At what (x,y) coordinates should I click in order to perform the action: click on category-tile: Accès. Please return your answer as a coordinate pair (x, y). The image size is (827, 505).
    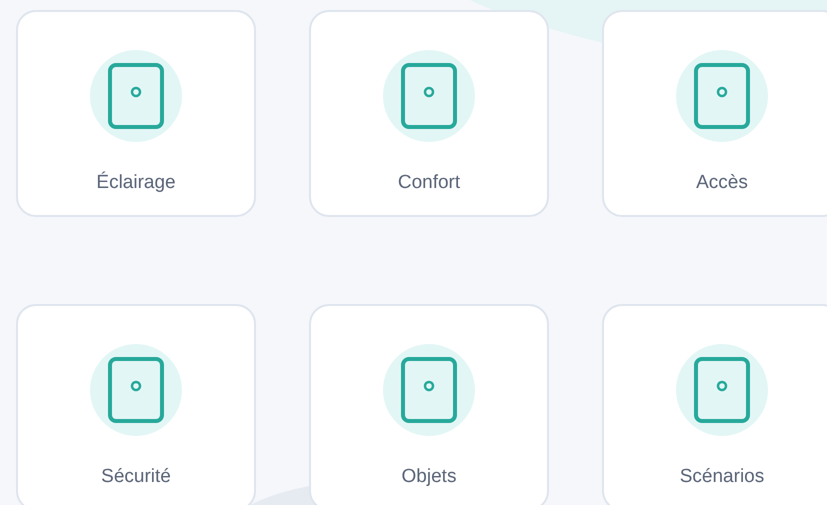
    Looking at the image, I should click on (714, 113).